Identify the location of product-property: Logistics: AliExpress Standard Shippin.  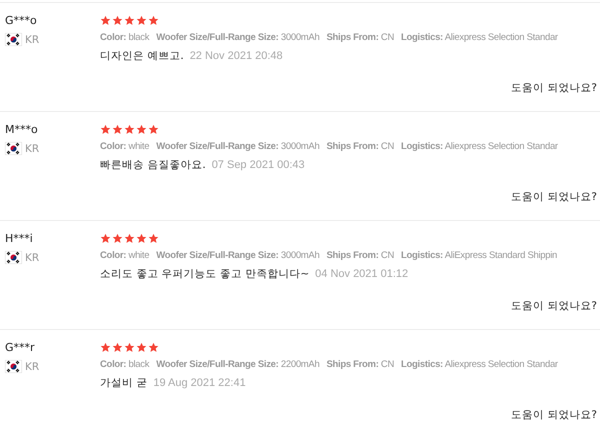
(479, 255).